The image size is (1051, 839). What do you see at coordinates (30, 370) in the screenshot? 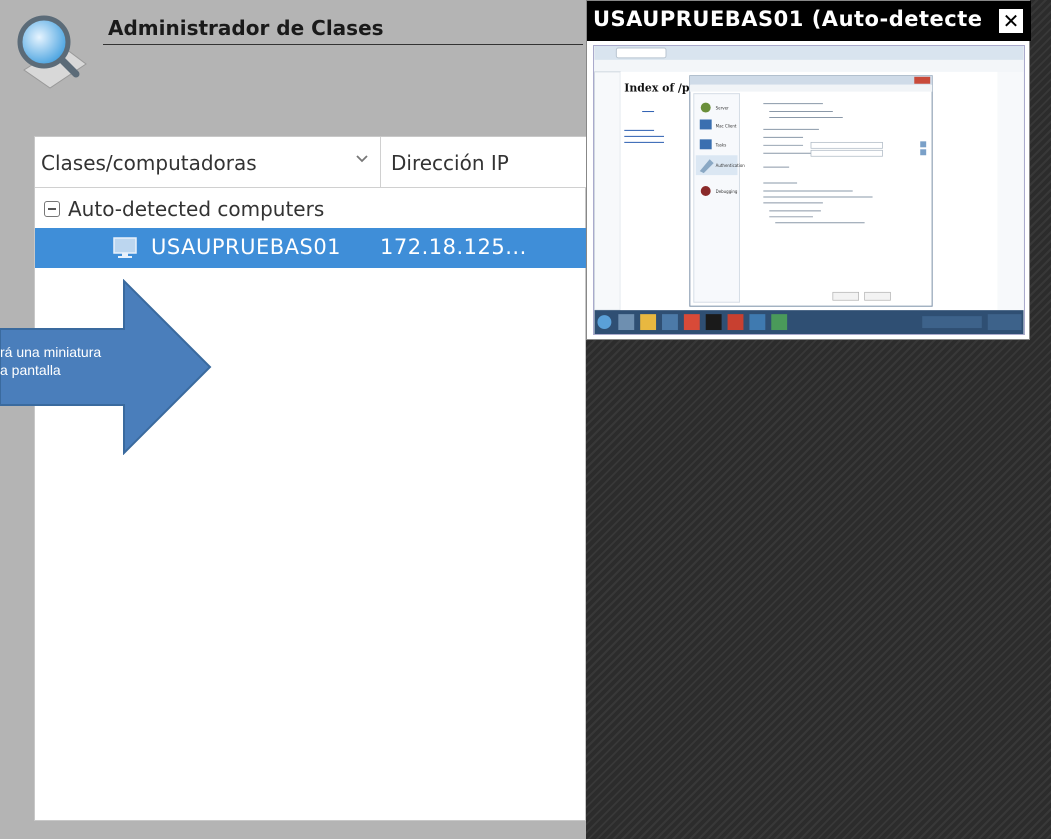
I see `callout-line-2: a pantalla` at bounding box center [30, 370].